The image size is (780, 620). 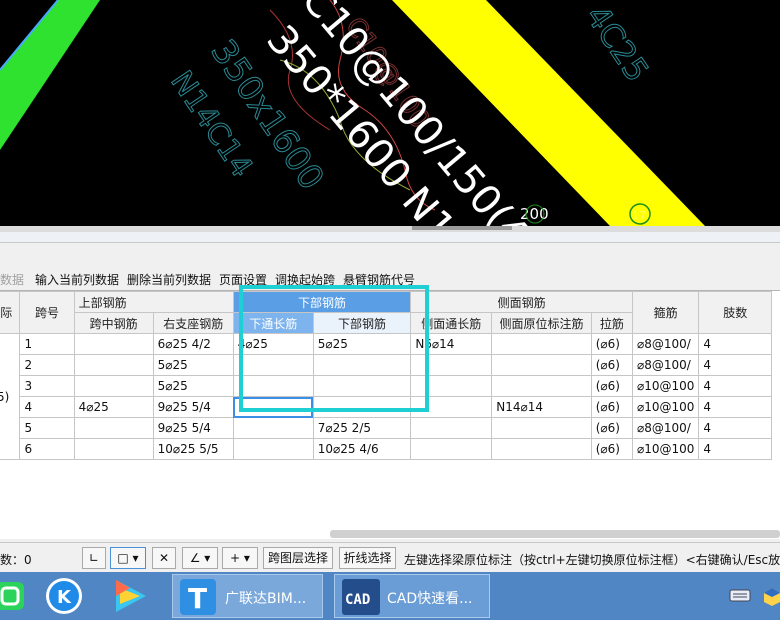 What do you see at coordinates (541, 407) in the screenshot?
I see `cell-side-original: N14⌀14` at bounding box center [541, 407].